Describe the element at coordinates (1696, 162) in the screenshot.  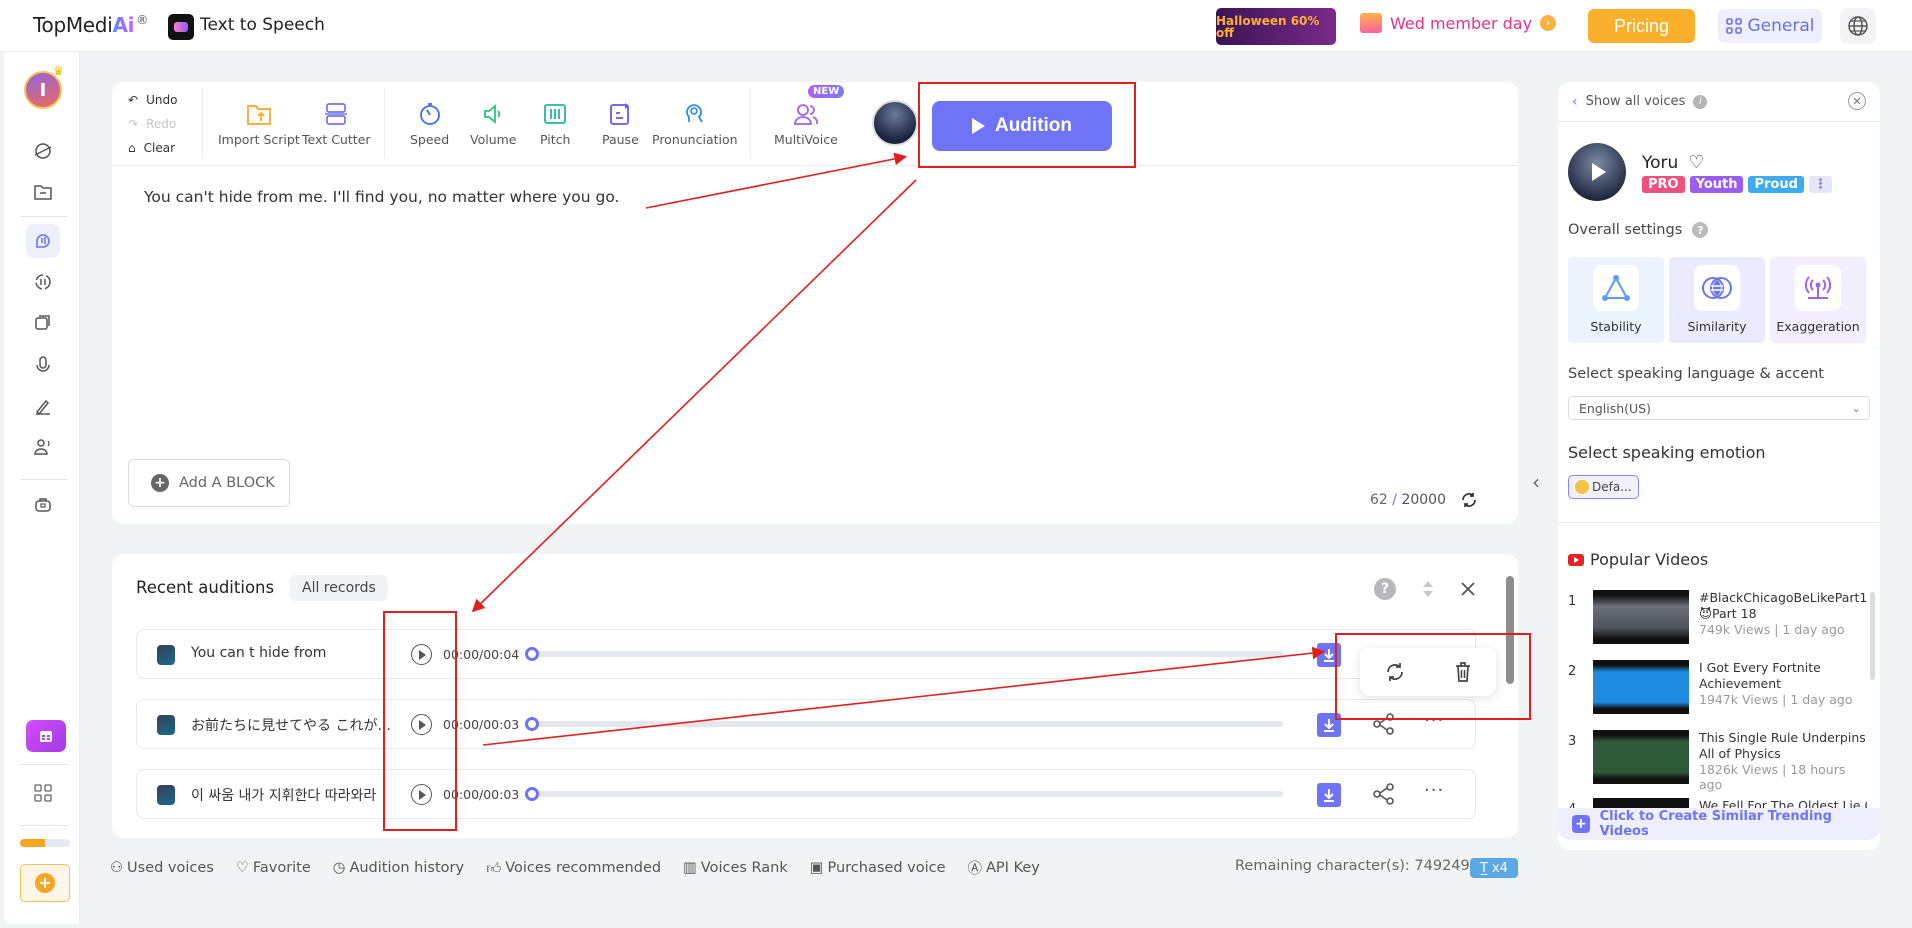
I see `heart-icon: ♡` at that location.